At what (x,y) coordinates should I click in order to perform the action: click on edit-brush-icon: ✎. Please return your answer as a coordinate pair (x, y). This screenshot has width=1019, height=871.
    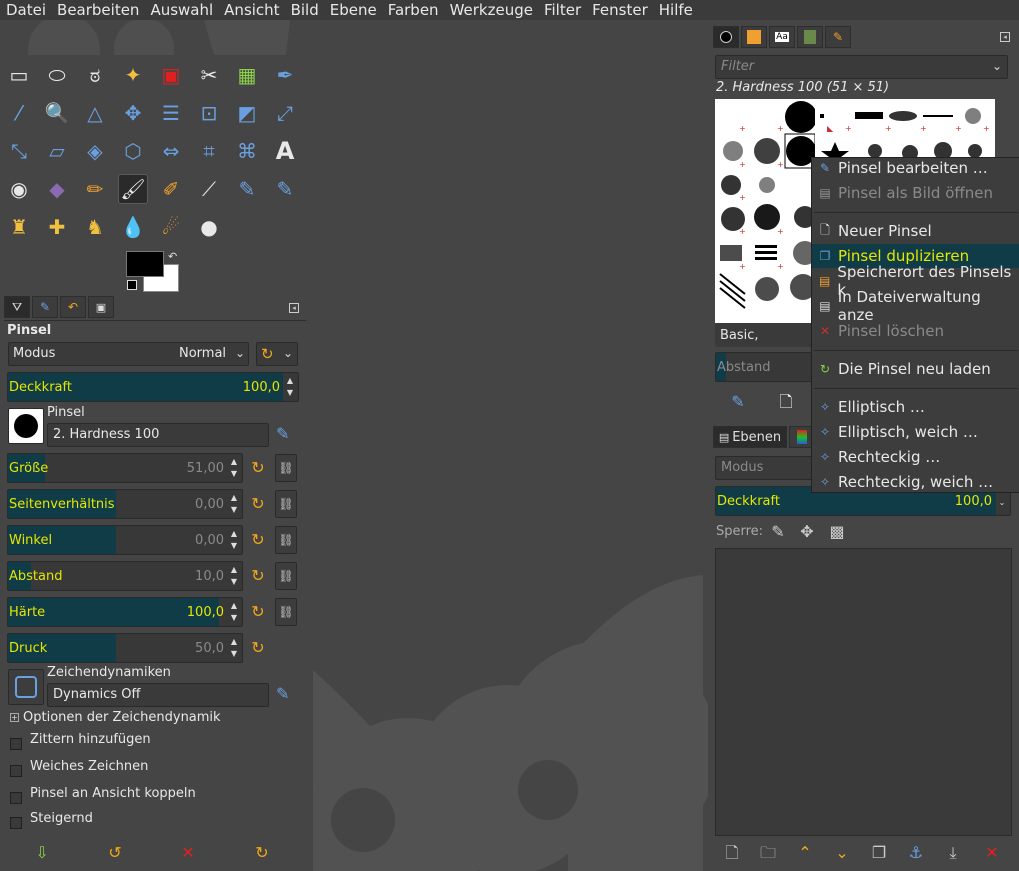
    Looking at the image, I should click on (738, 402).